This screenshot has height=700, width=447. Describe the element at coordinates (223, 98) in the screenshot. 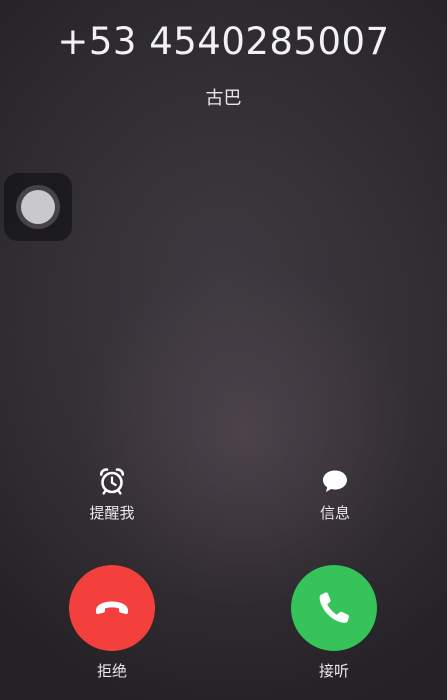

I see `caller-location: 古巴` at that location.